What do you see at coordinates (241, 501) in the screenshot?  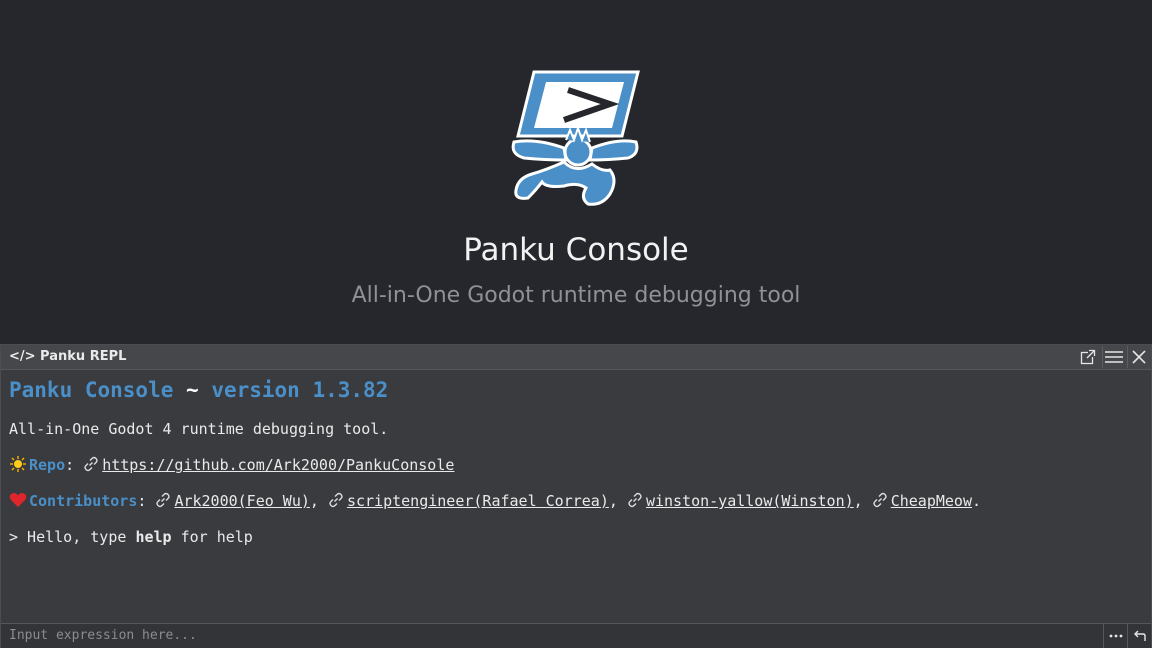 I see `contributor-link: Ark2000(Feo Wu)` at bounding box center [241, 501].